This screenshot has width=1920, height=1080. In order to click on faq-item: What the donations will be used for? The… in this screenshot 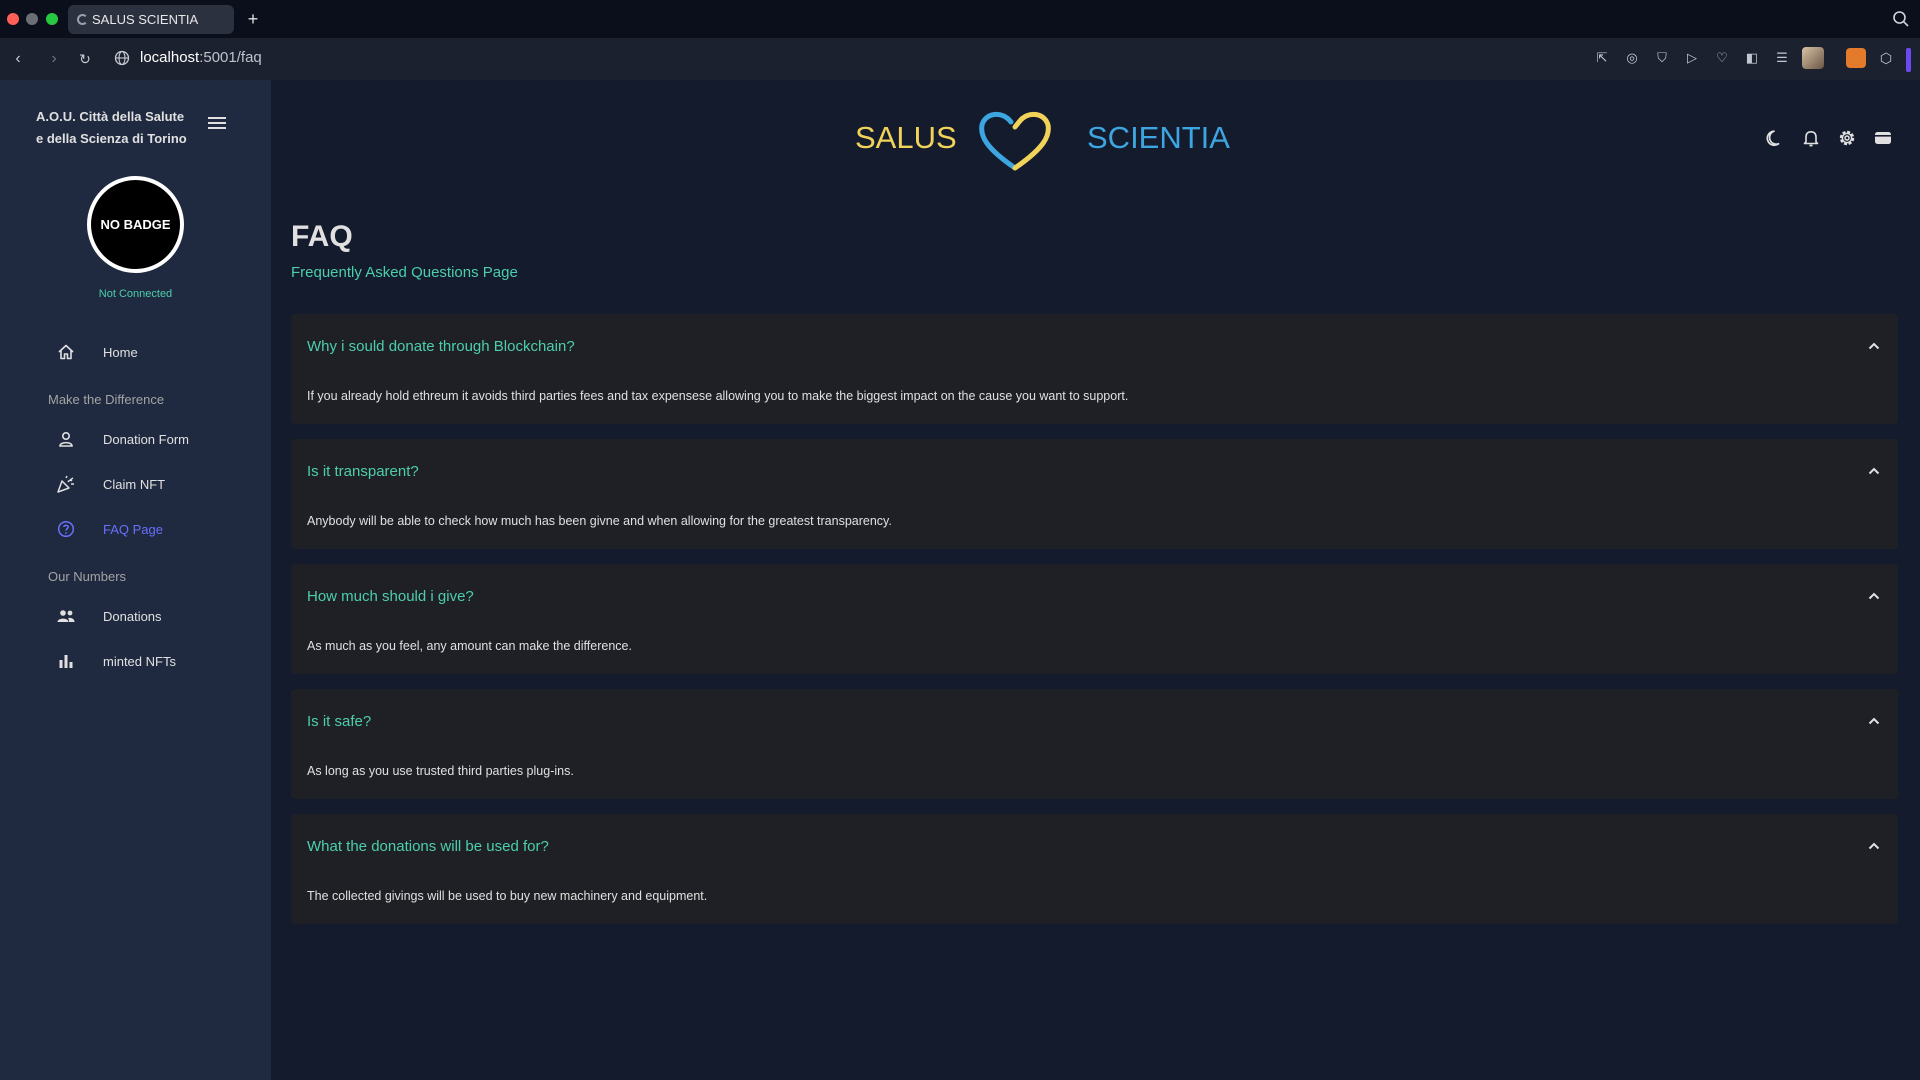, I will do `click(1094, 869)`.